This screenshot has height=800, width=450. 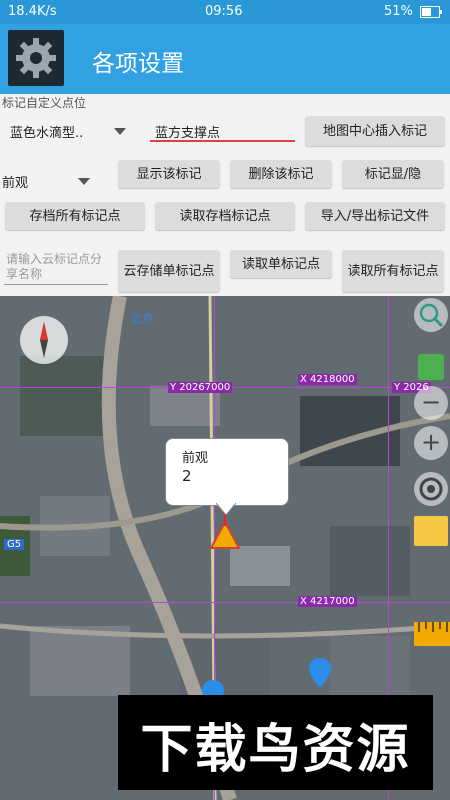 What do you see at coordinates (431, 315) in the screenshot?
I see `search-icon` at bounding box center [431, 315].